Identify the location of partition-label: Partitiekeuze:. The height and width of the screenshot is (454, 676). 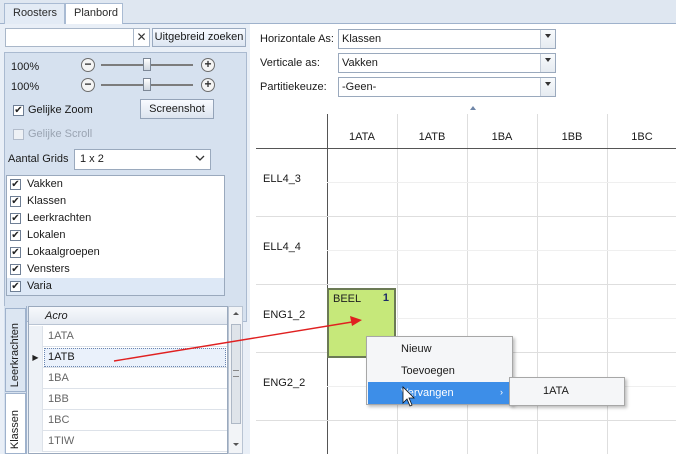
(293, 87).